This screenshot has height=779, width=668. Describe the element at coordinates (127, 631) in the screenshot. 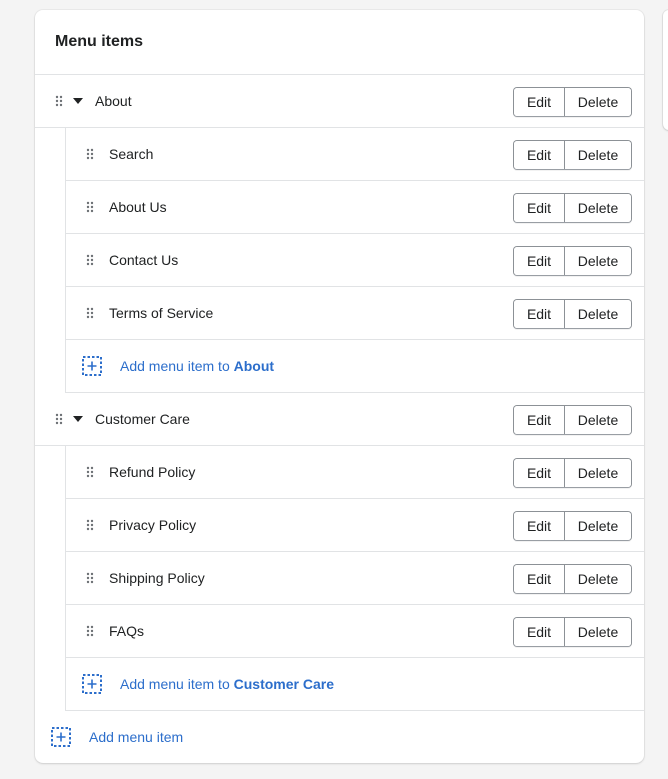

I see `menu-item-label: FAQs` at that location.